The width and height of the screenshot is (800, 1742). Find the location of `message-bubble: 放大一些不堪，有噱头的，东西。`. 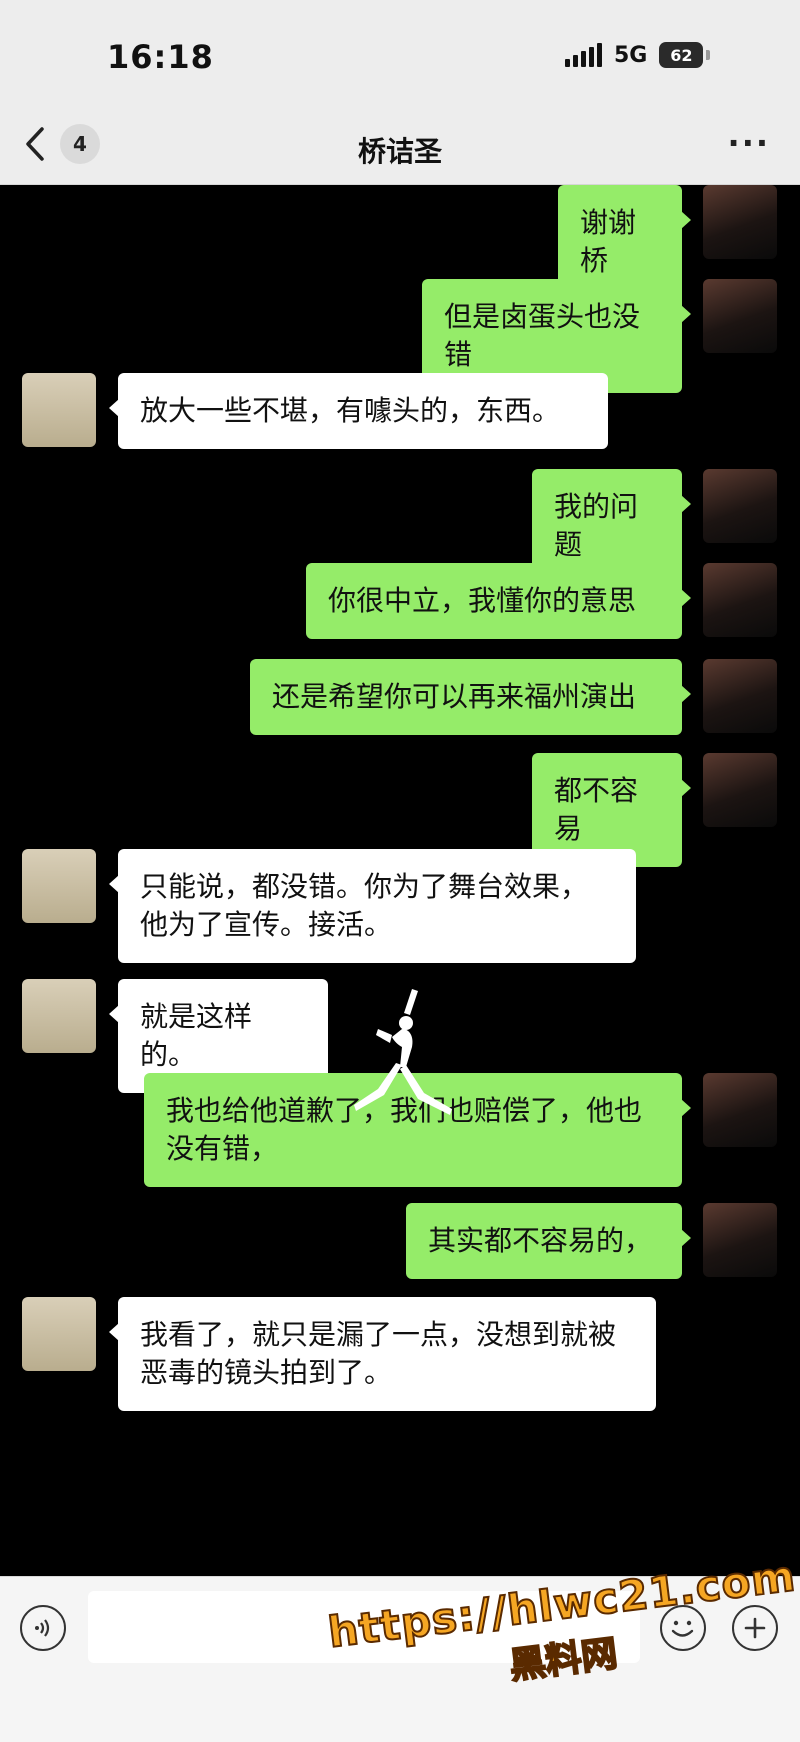

message-bubble: 放大一些不堪，有噱头的，东西。 is located at coordinates (358, 411).